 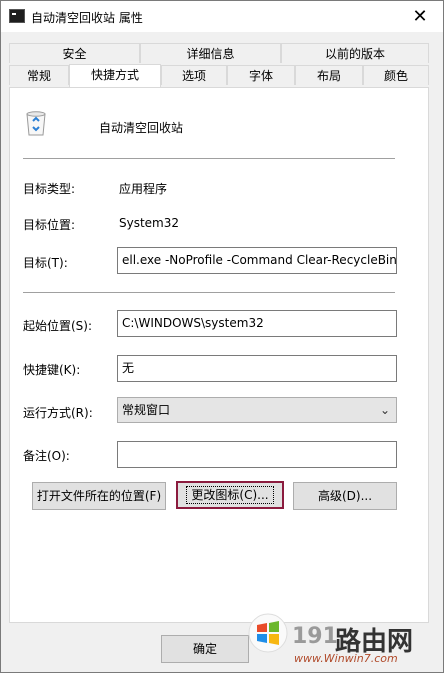 What do you see at coordinates (39, 75) in the screenshot?
I see `tab-general: 常规` at bounding box center [39, 75].